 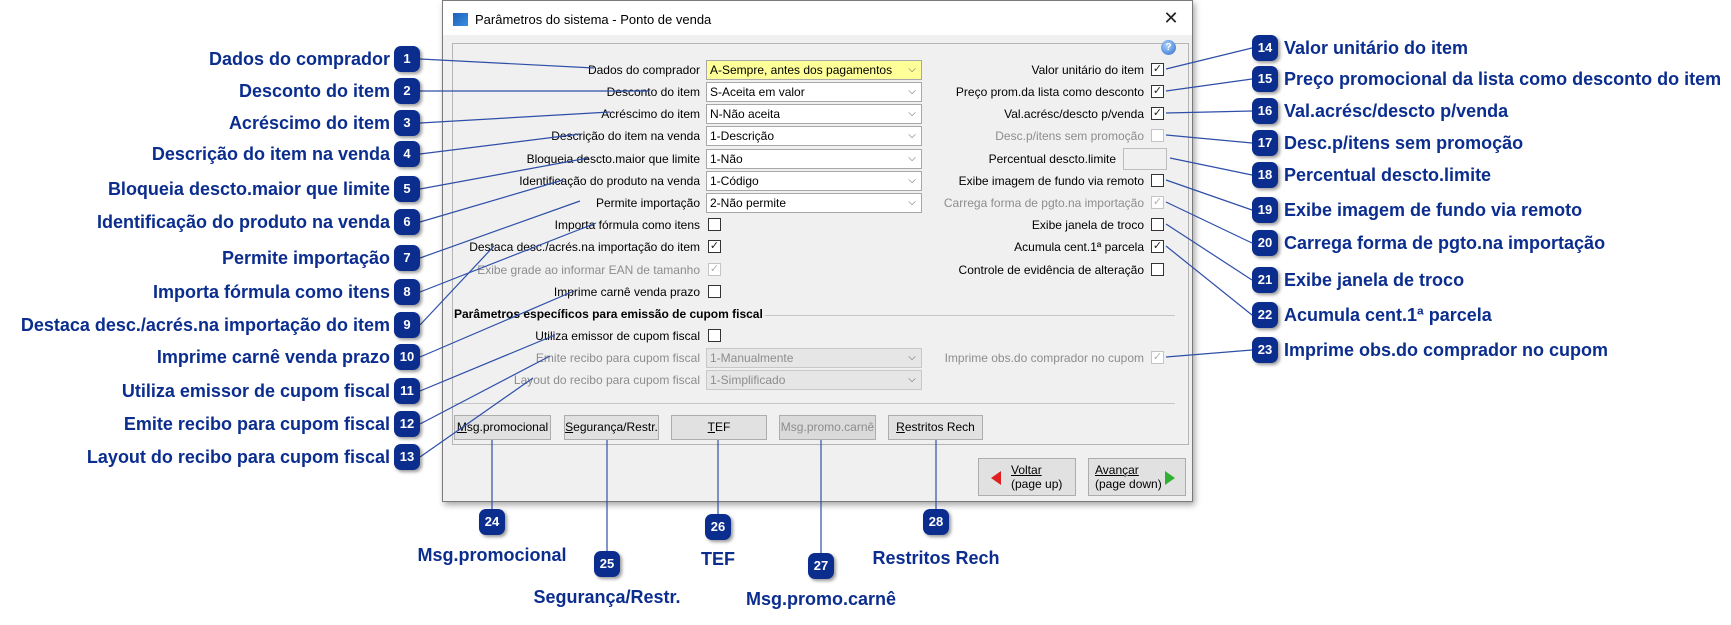 I want to click on callout-label-12: Emite recibo para cupom fiscal, so click(x=256, y=424).